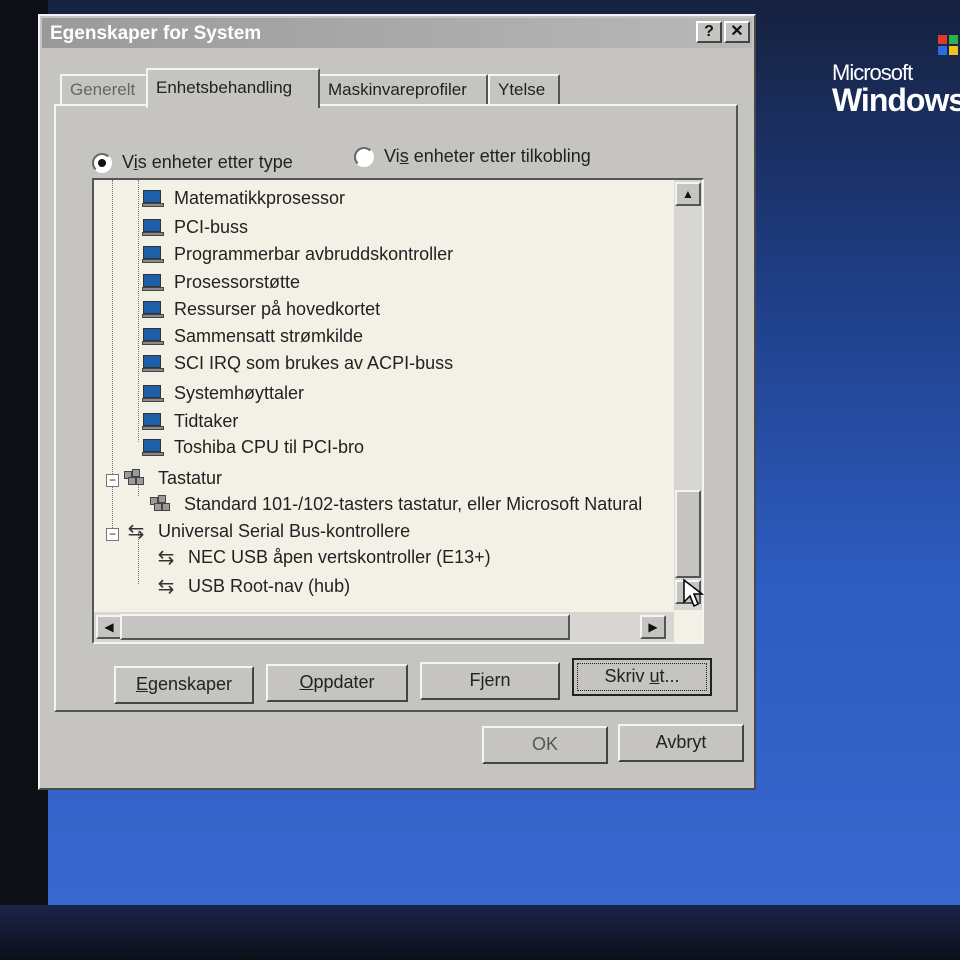  Describe the element at coordinates (112, 534) in the screenshot. I see `collapse-usb-toggle: −` at that location.